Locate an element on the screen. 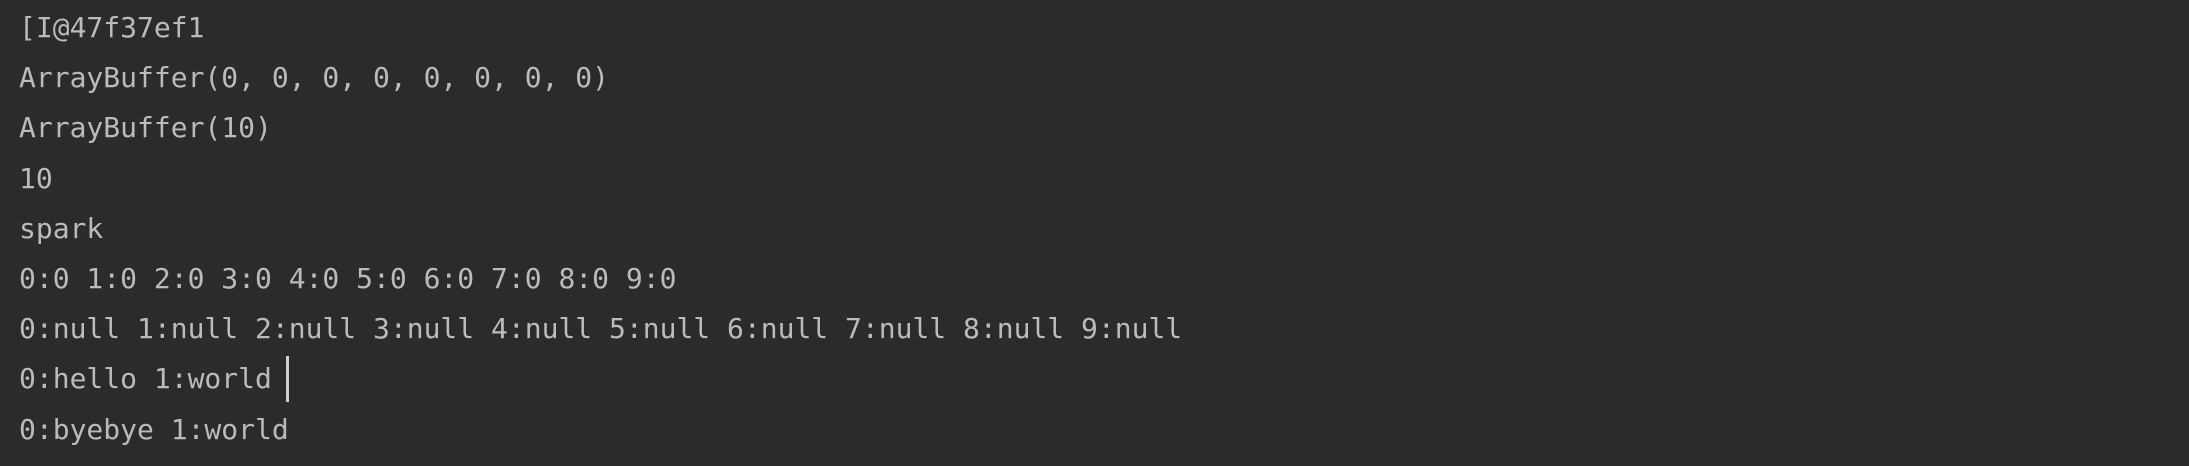 The height and width of the screenshot is (466, 2189). console-line-text: 0:hello 1:world is located at coordinates (145, 379).